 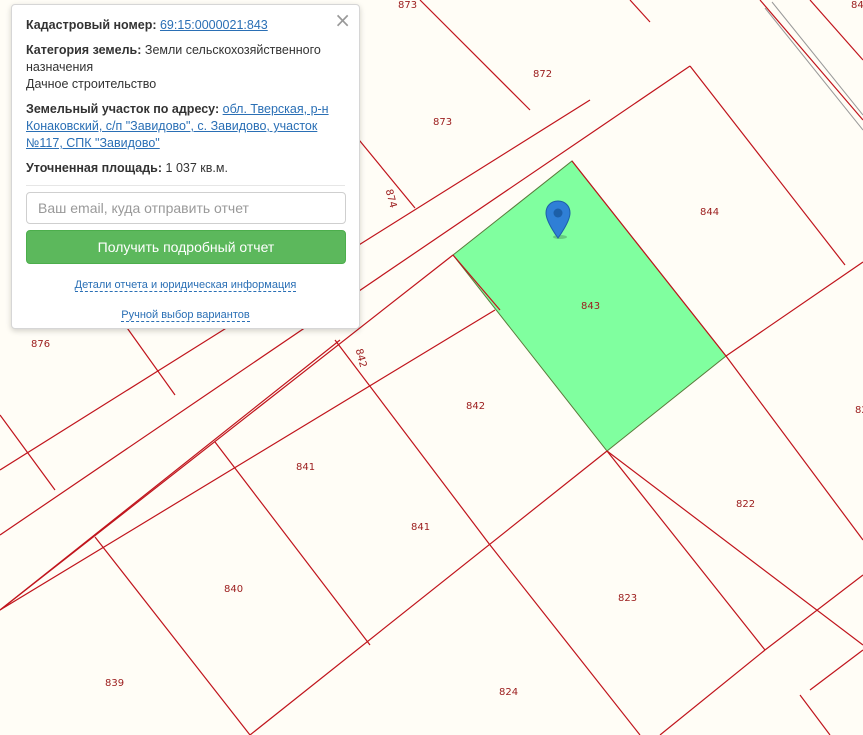 I want to click on plot-label-876: 876, so click(x=40, y=344).